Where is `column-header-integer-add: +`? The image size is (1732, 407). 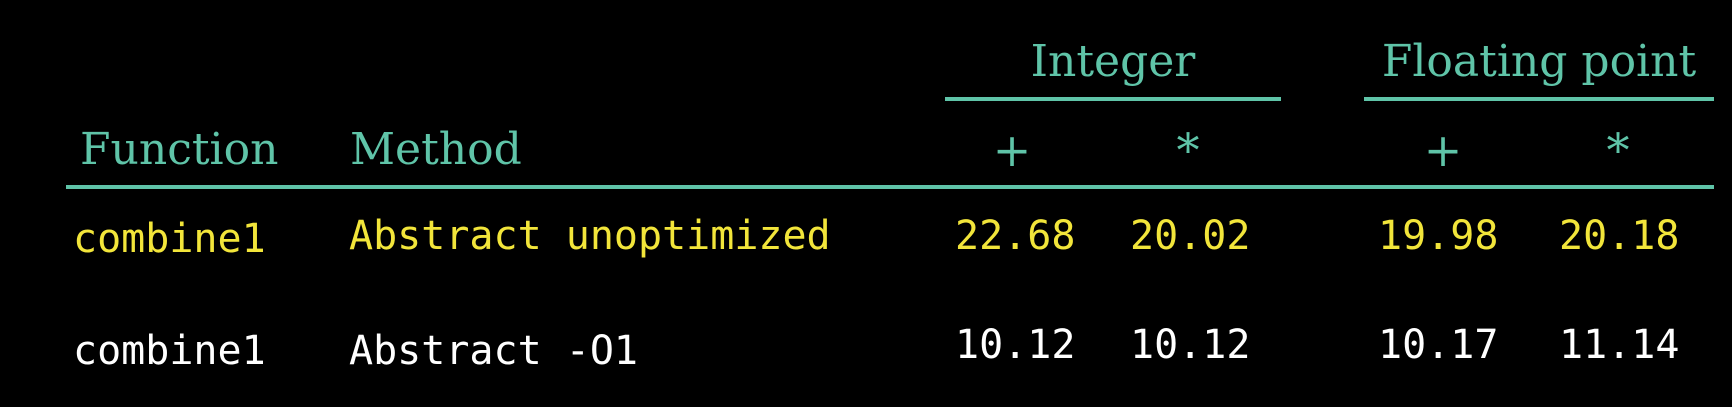 column-header-integer-add: + is located at coordinates (1012, 150).